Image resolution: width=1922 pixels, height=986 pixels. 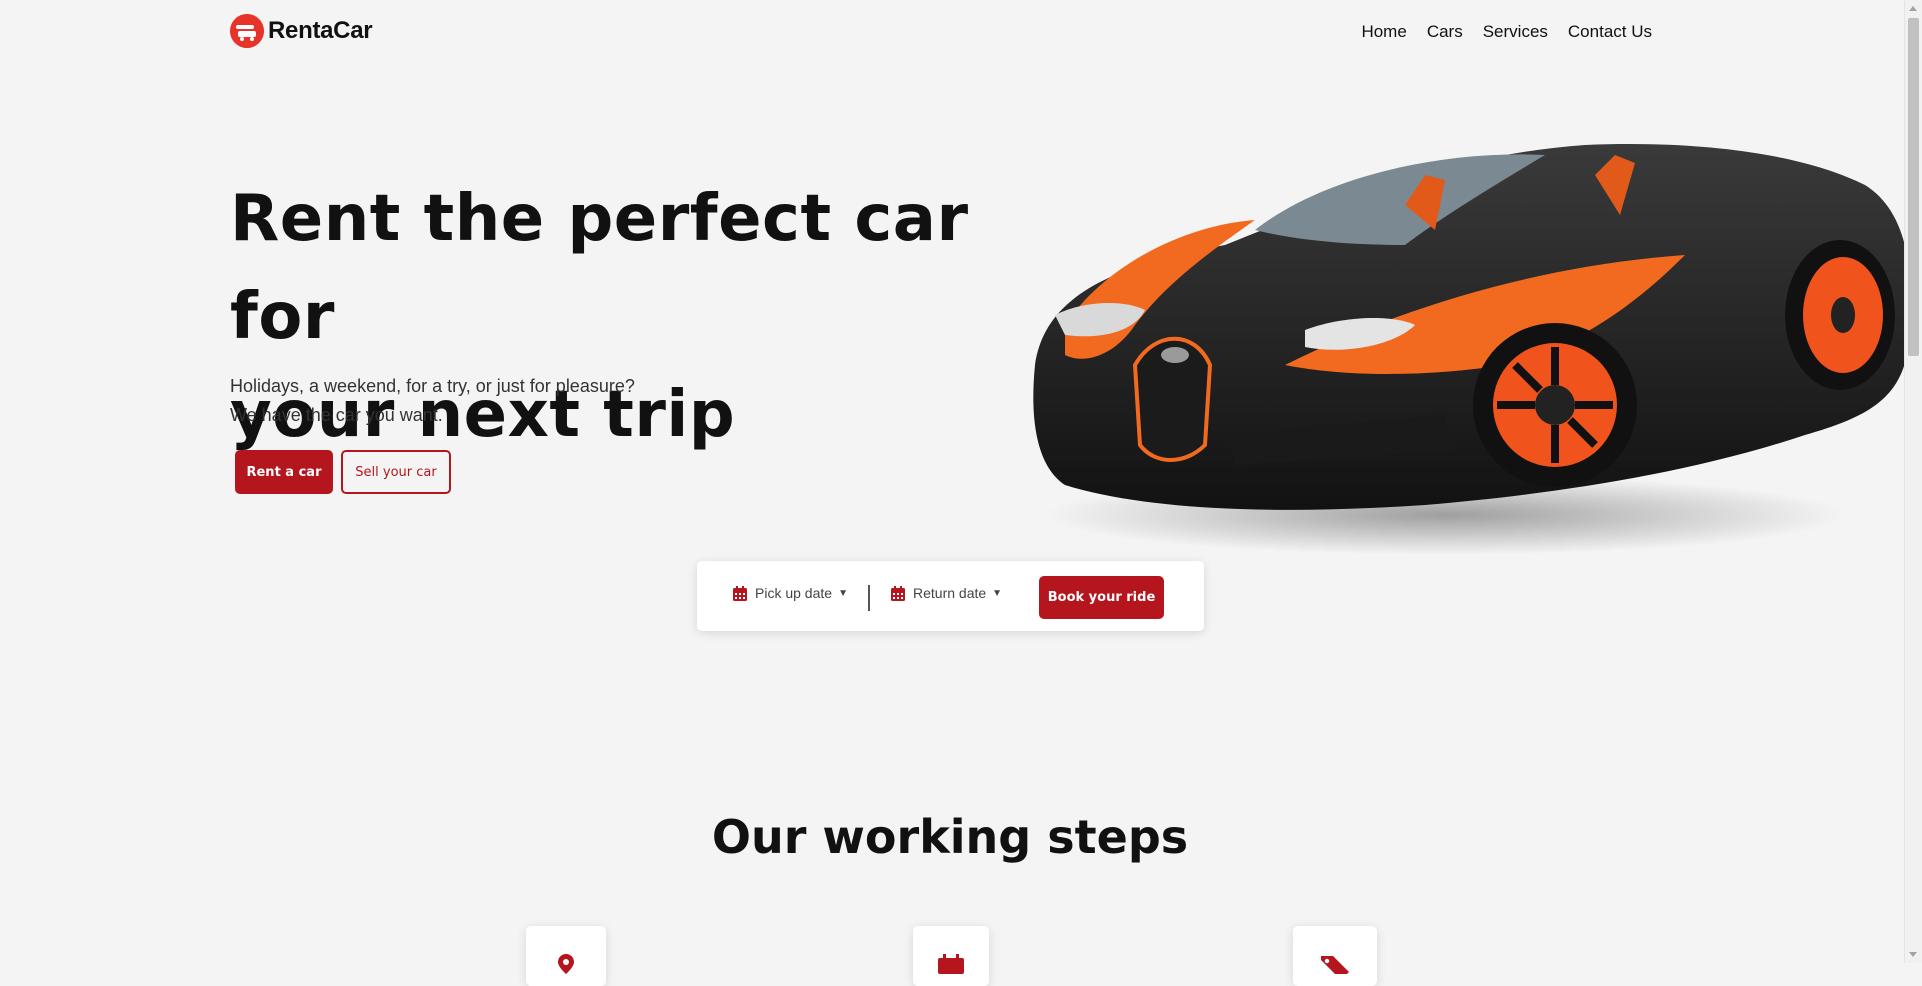 I want to click on step-card-calendar, so click(x=951, y=956).